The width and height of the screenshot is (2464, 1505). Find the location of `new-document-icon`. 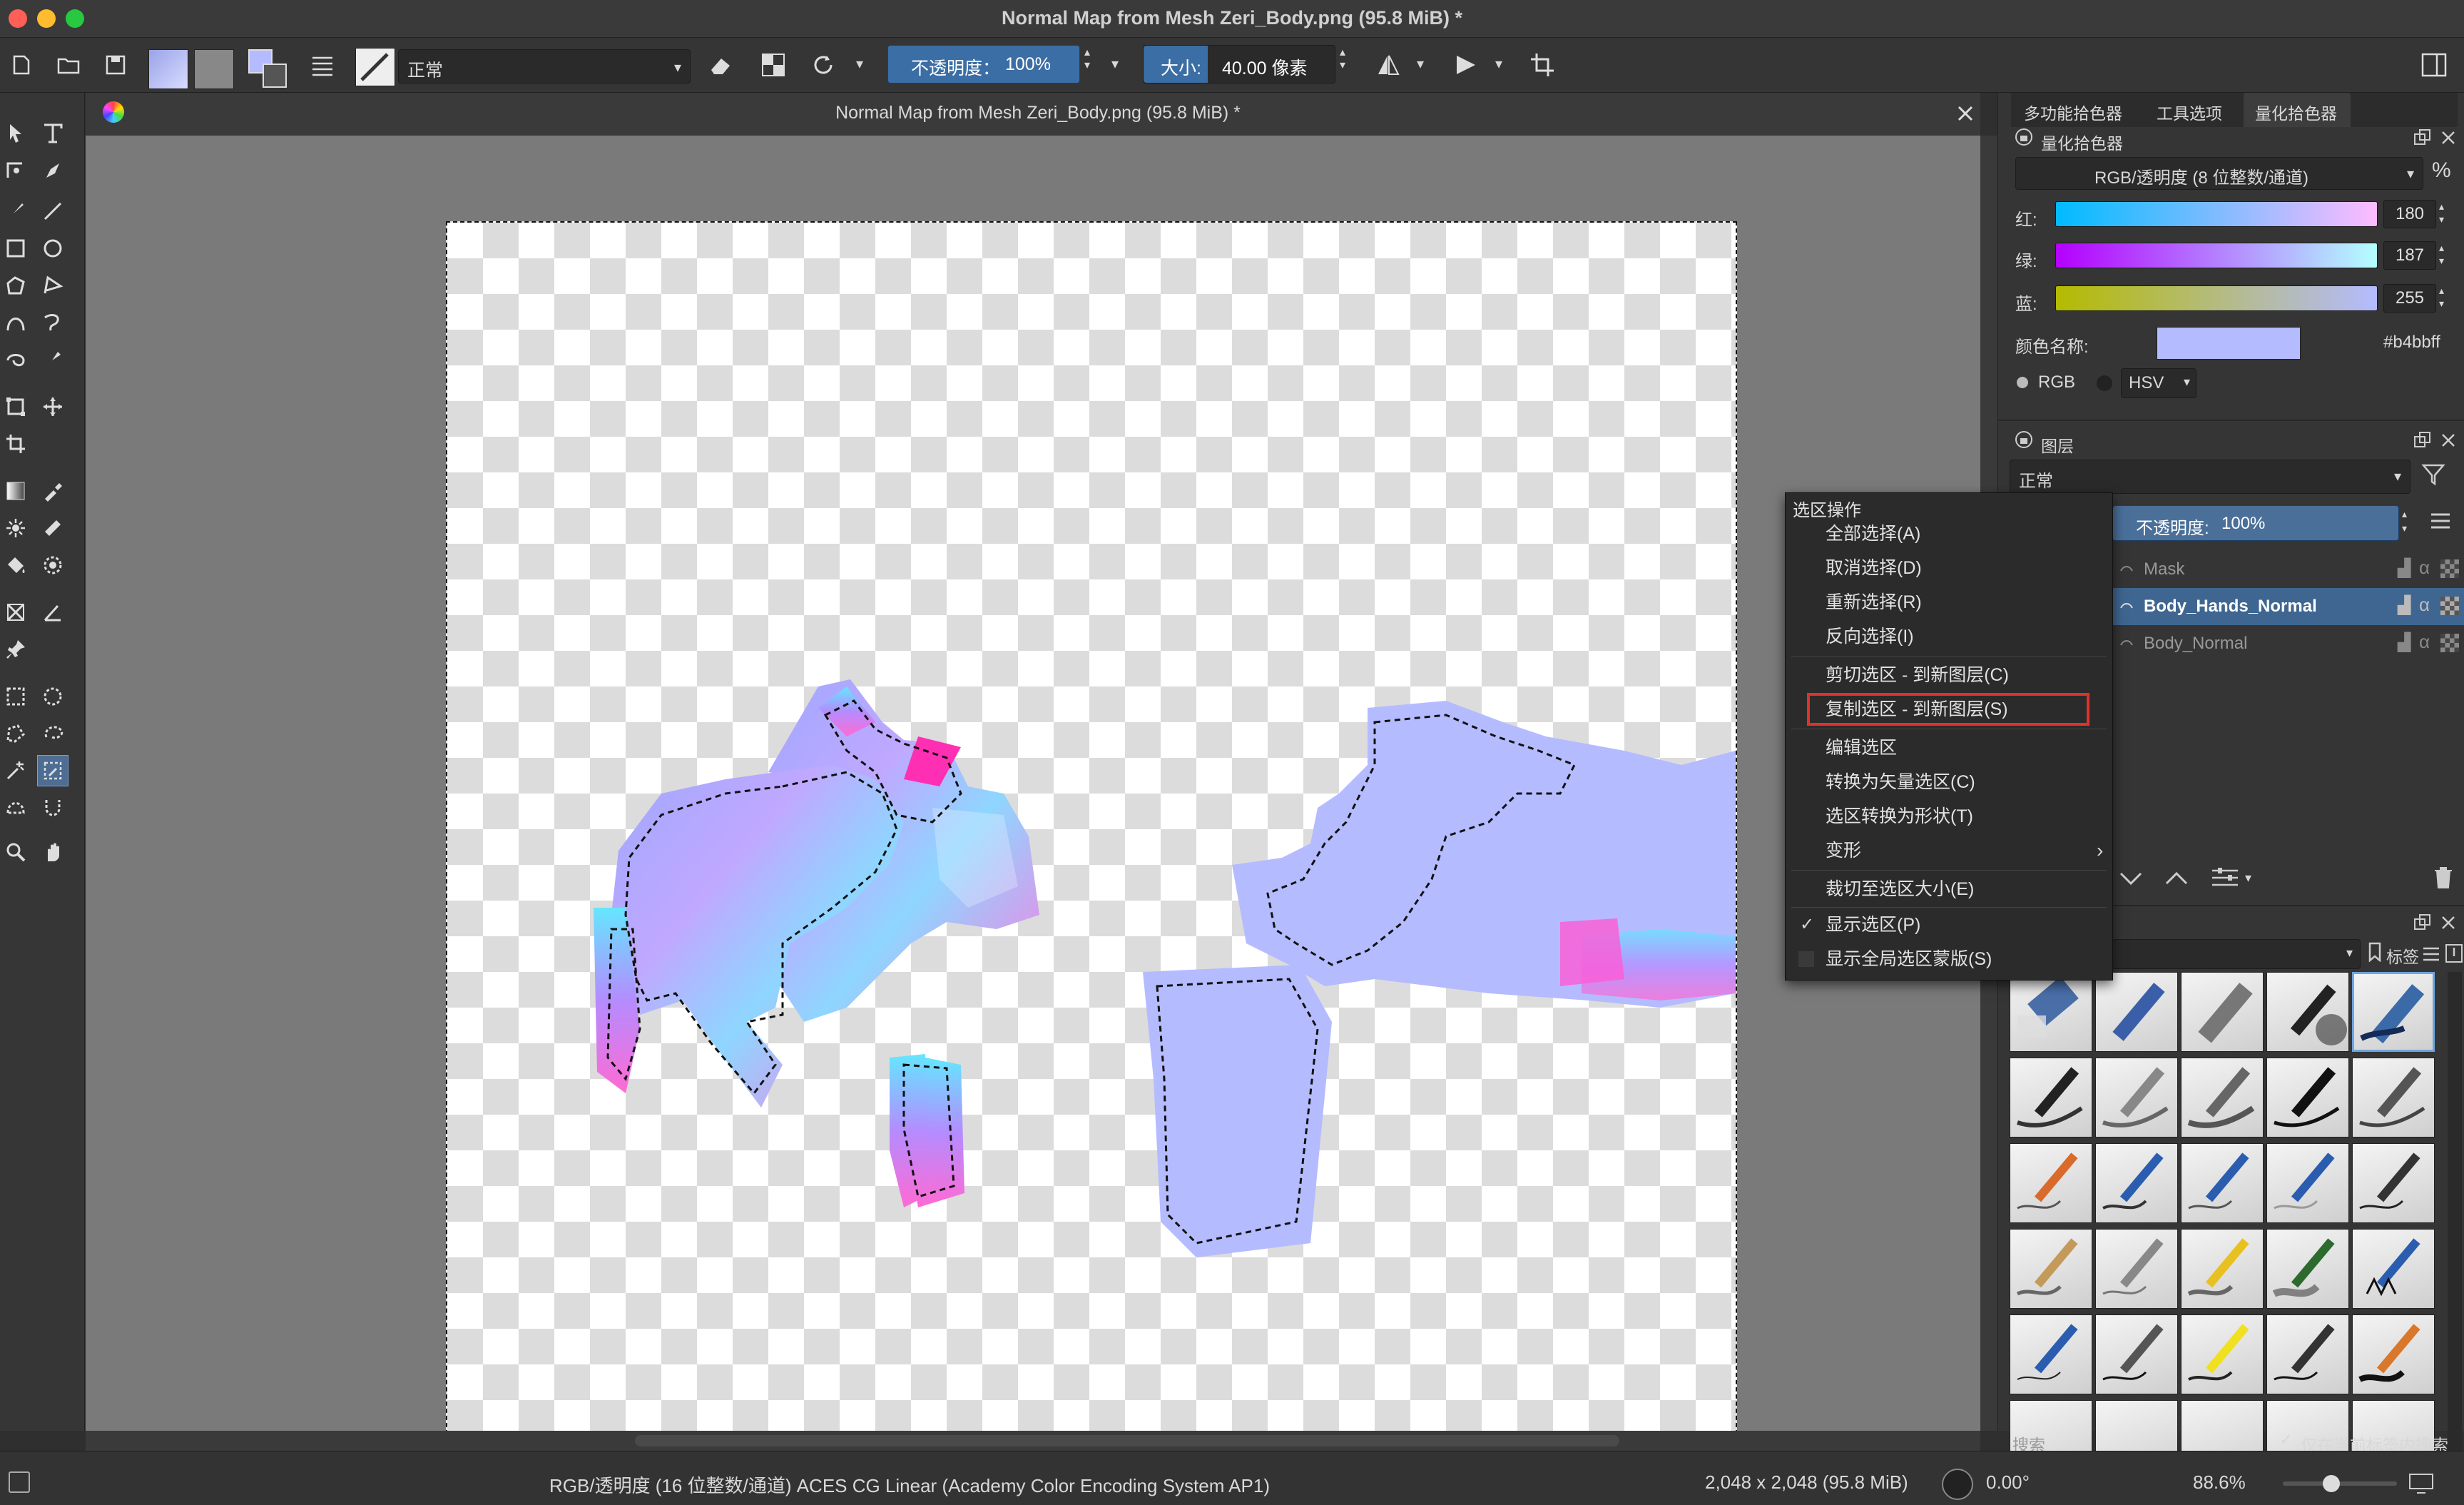

new-document-icon is located at coordinates (21, 65).